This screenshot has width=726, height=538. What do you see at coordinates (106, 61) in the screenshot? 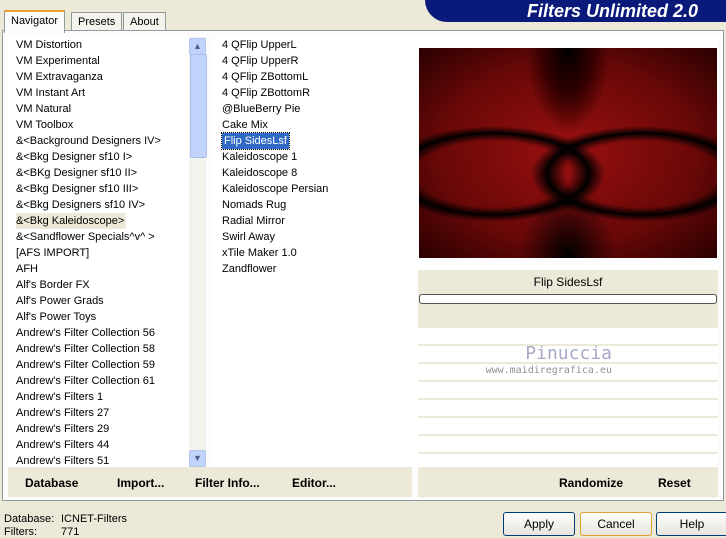
I see `category-item: VM Experimental` at bounding box center [106, 61].